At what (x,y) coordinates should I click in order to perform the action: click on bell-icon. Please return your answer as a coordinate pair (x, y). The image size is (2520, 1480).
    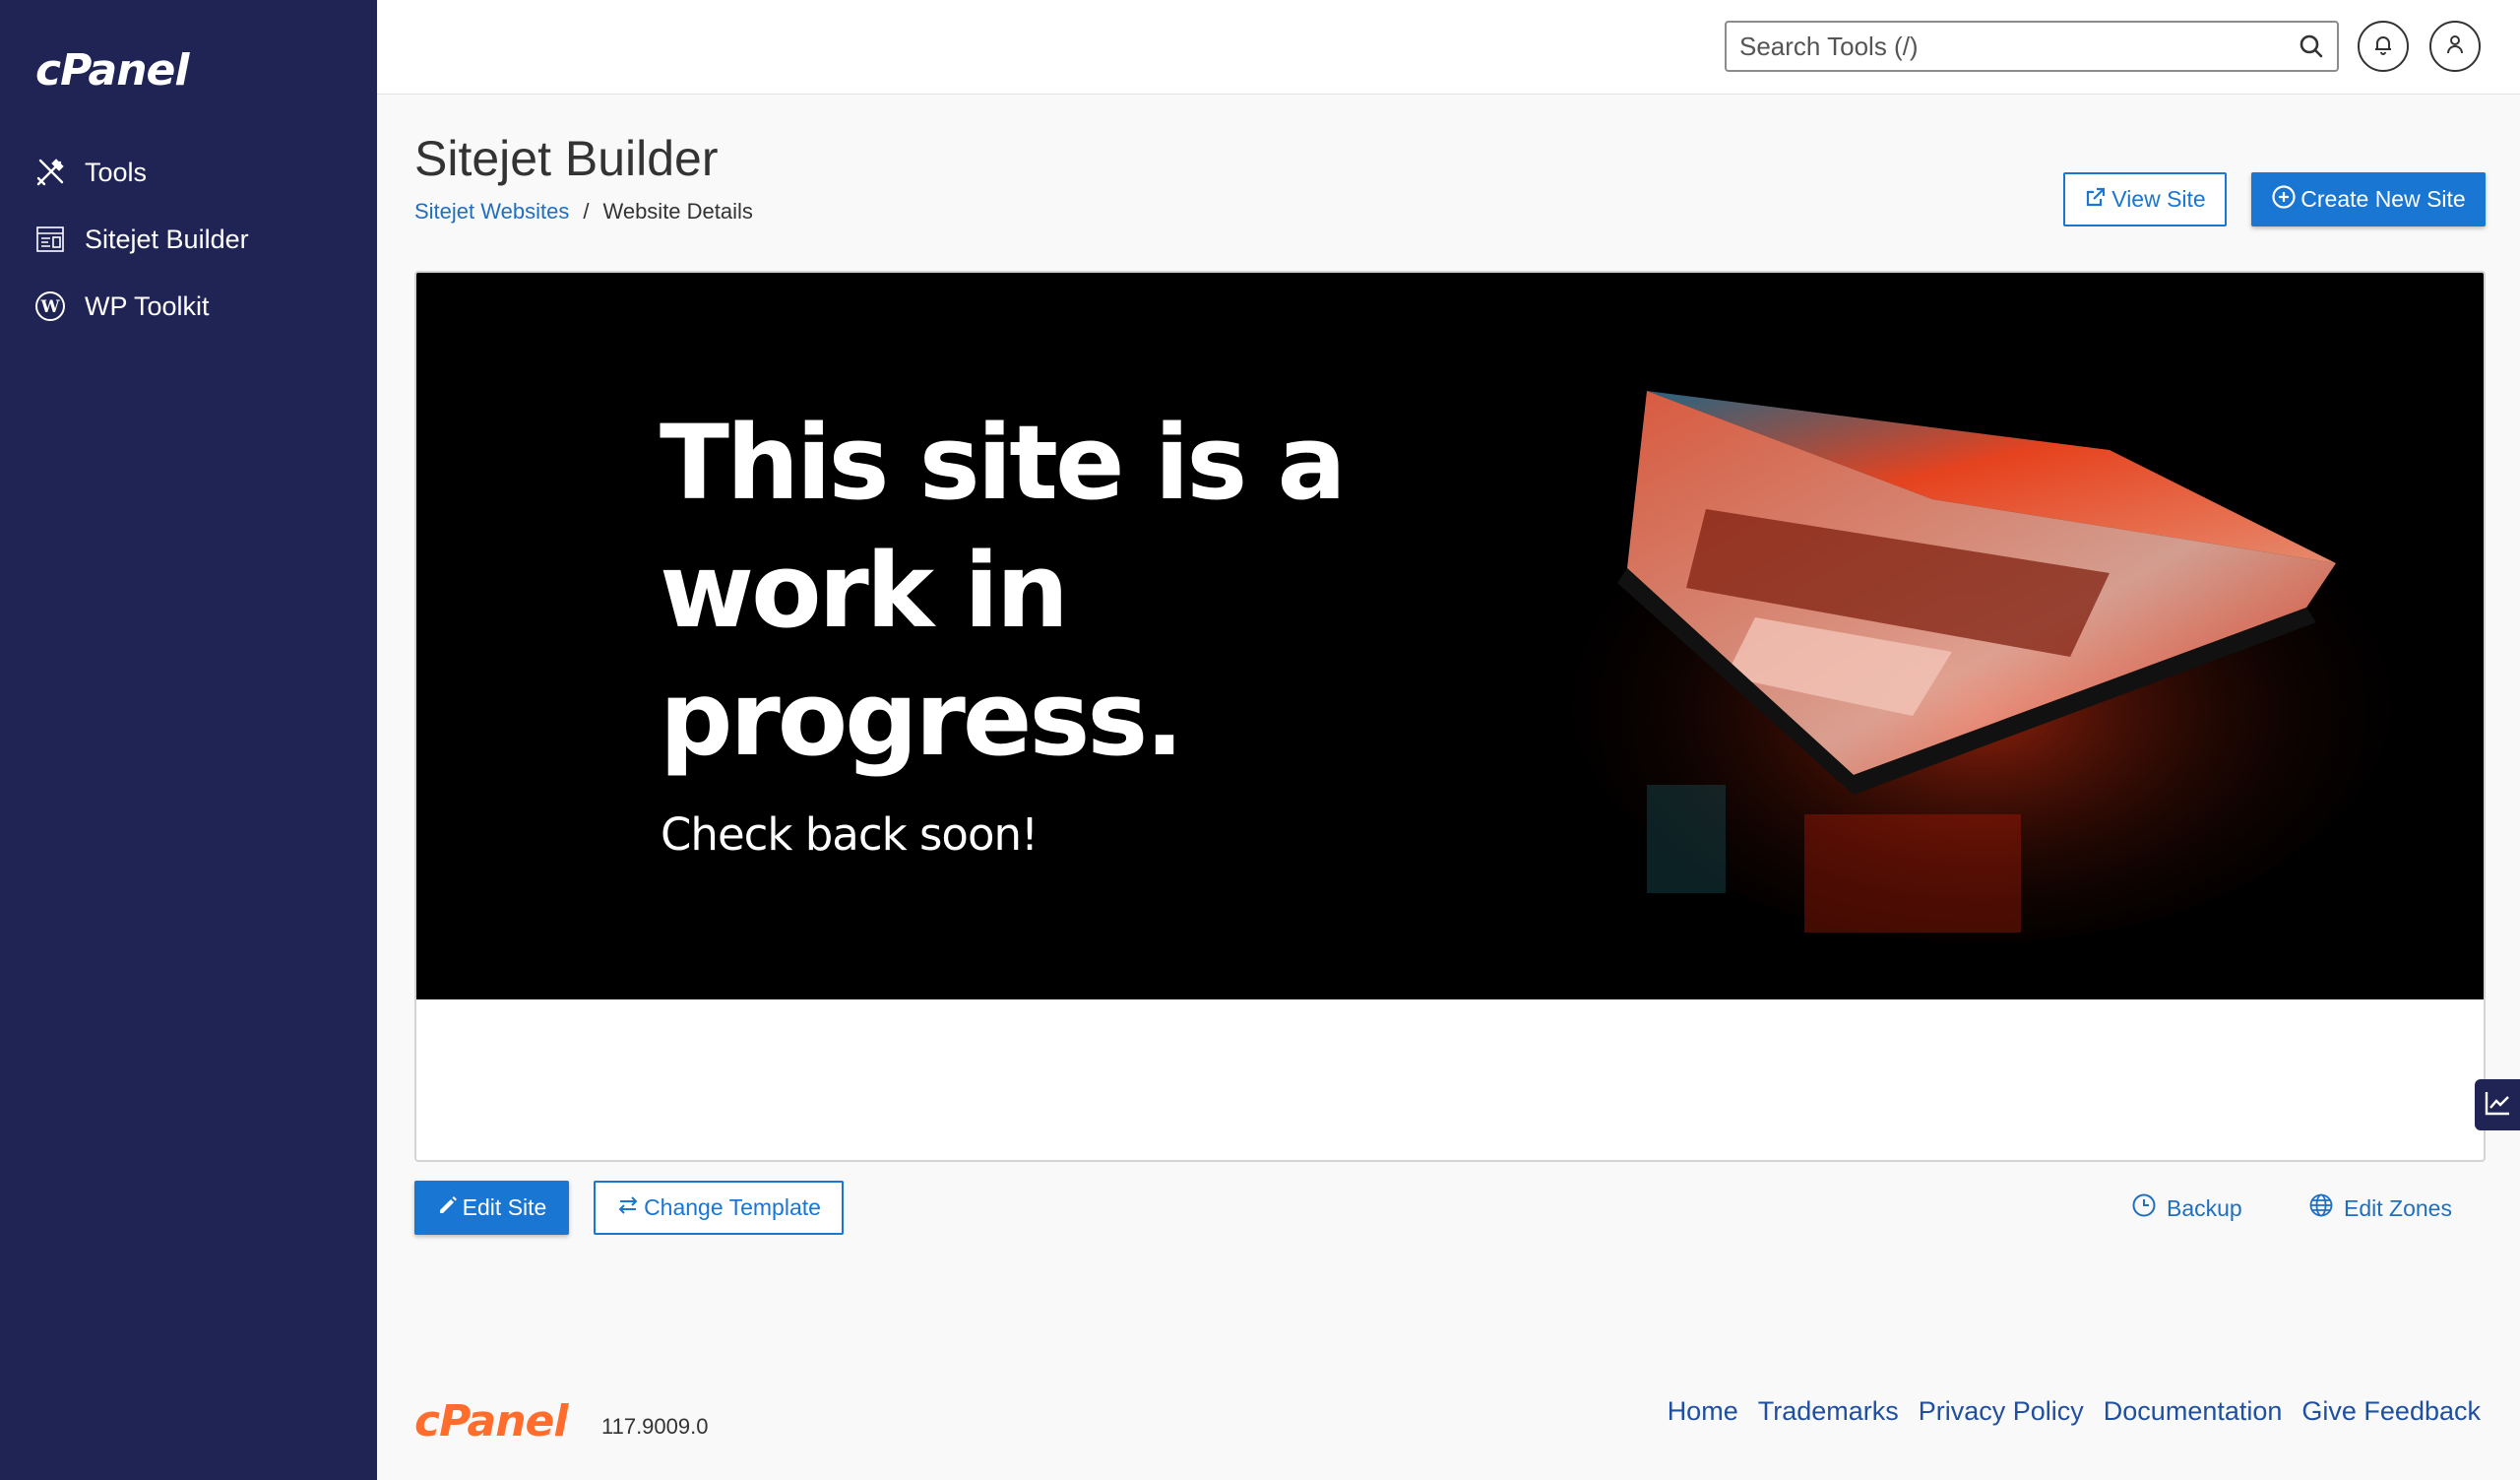
    Looking at the image, I should click on (2383, 46).